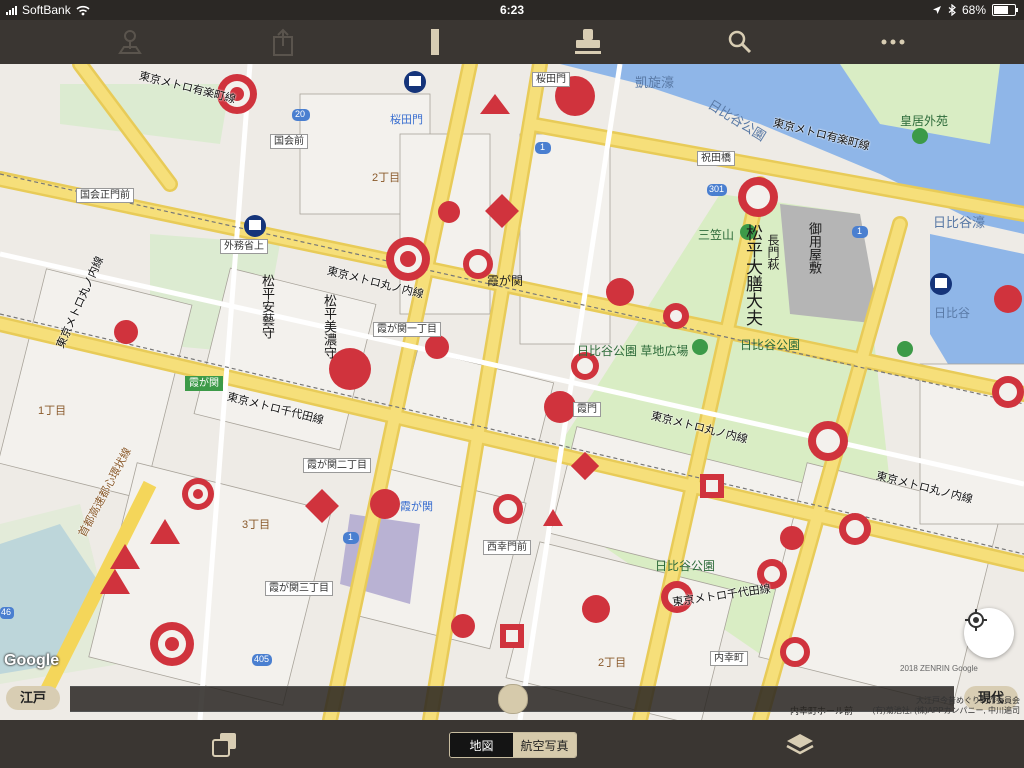  Describe the element at coordinates (299, 588) in the screenshot. I see `landmark-kasumigaseki-3: 霞が関三丁目` at that location.